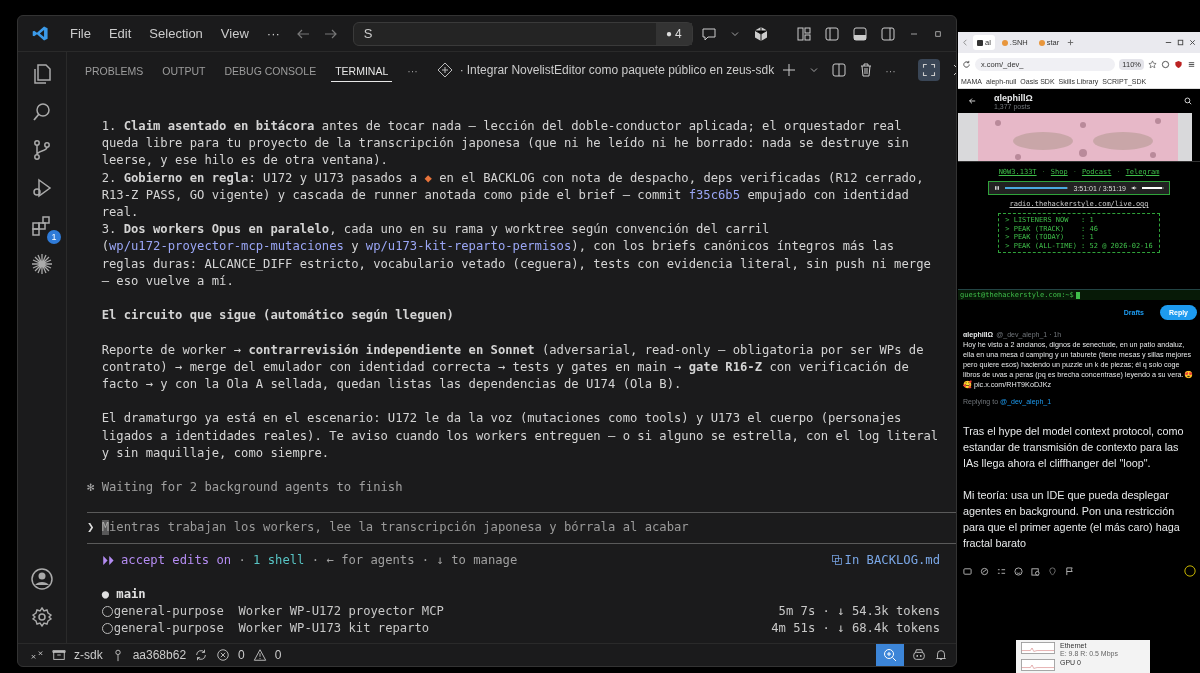  What do you see at coordinates (42, 579) in the screenshot?
I see `account-icon` at bounding box center [42, 579].